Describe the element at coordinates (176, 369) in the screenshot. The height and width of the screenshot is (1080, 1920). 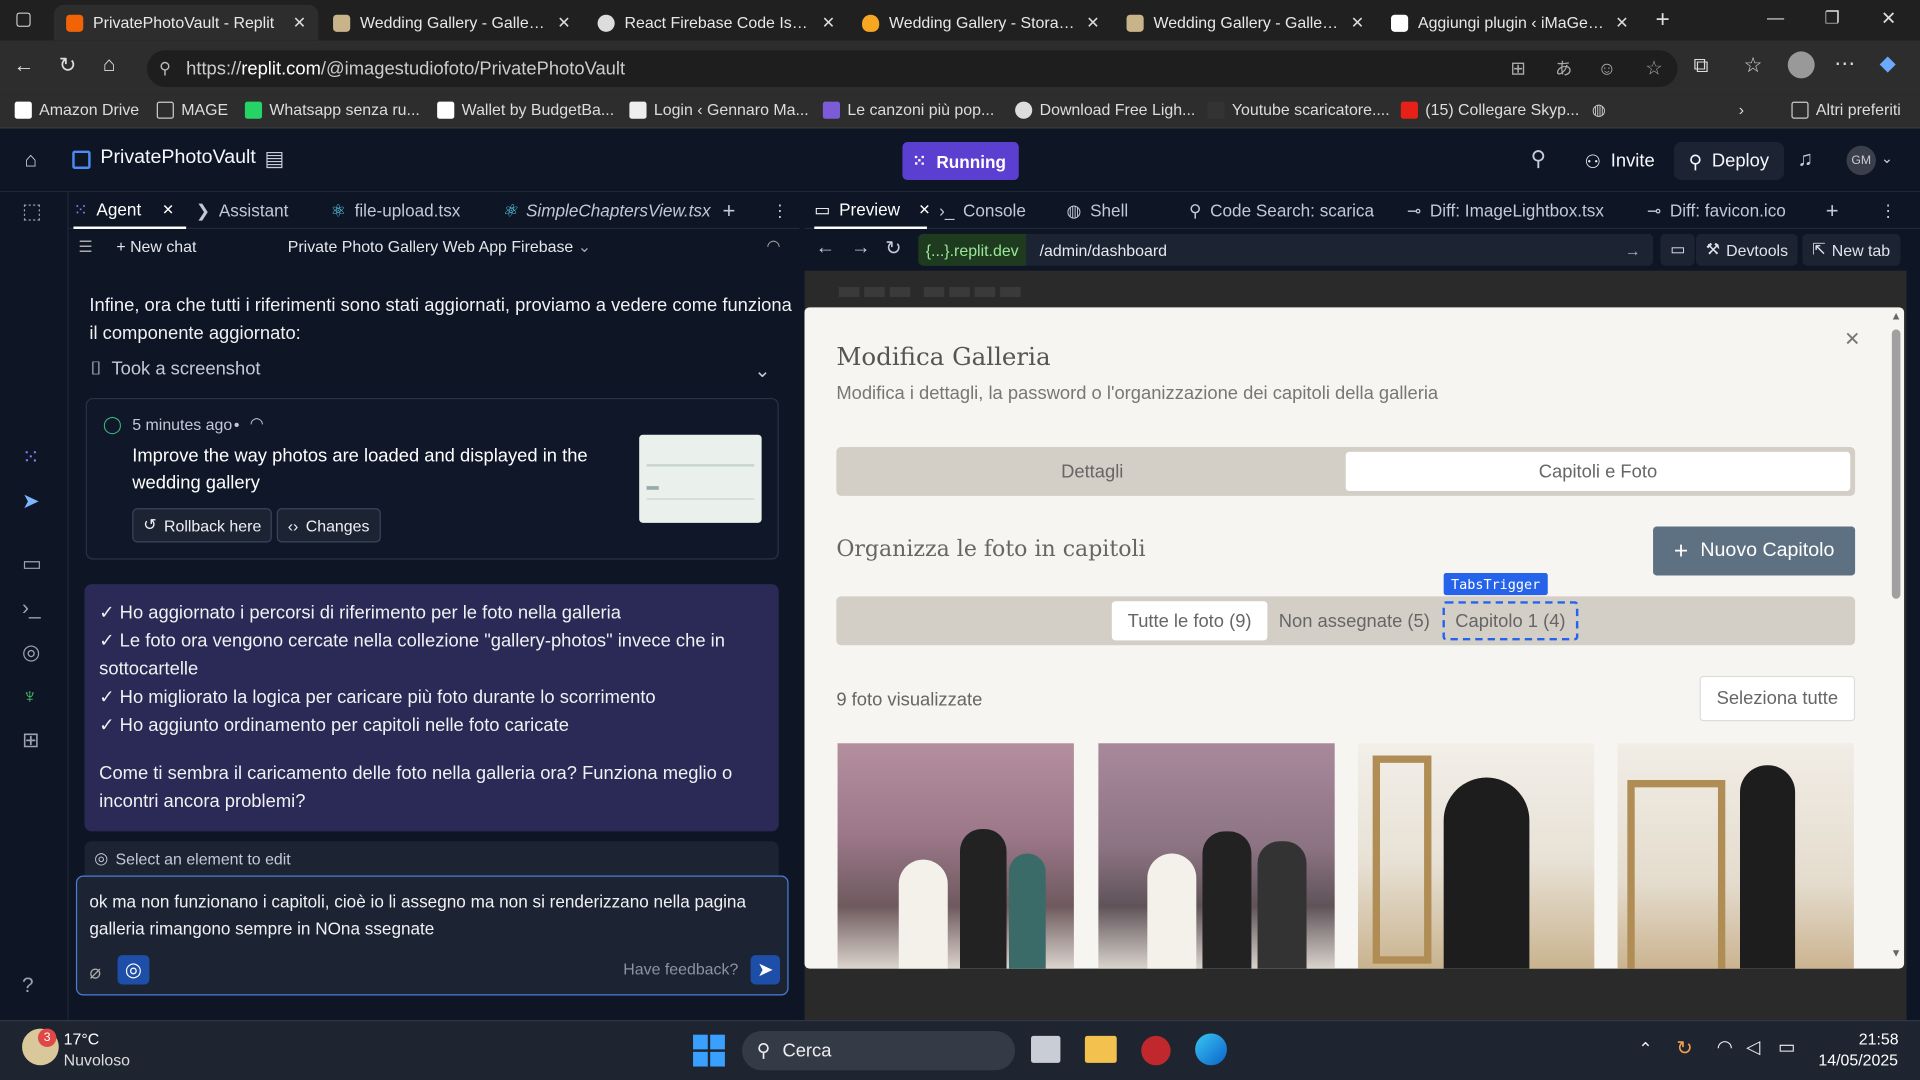
I see `screenshot-action: ⌷ Took a screenshot` at that location.